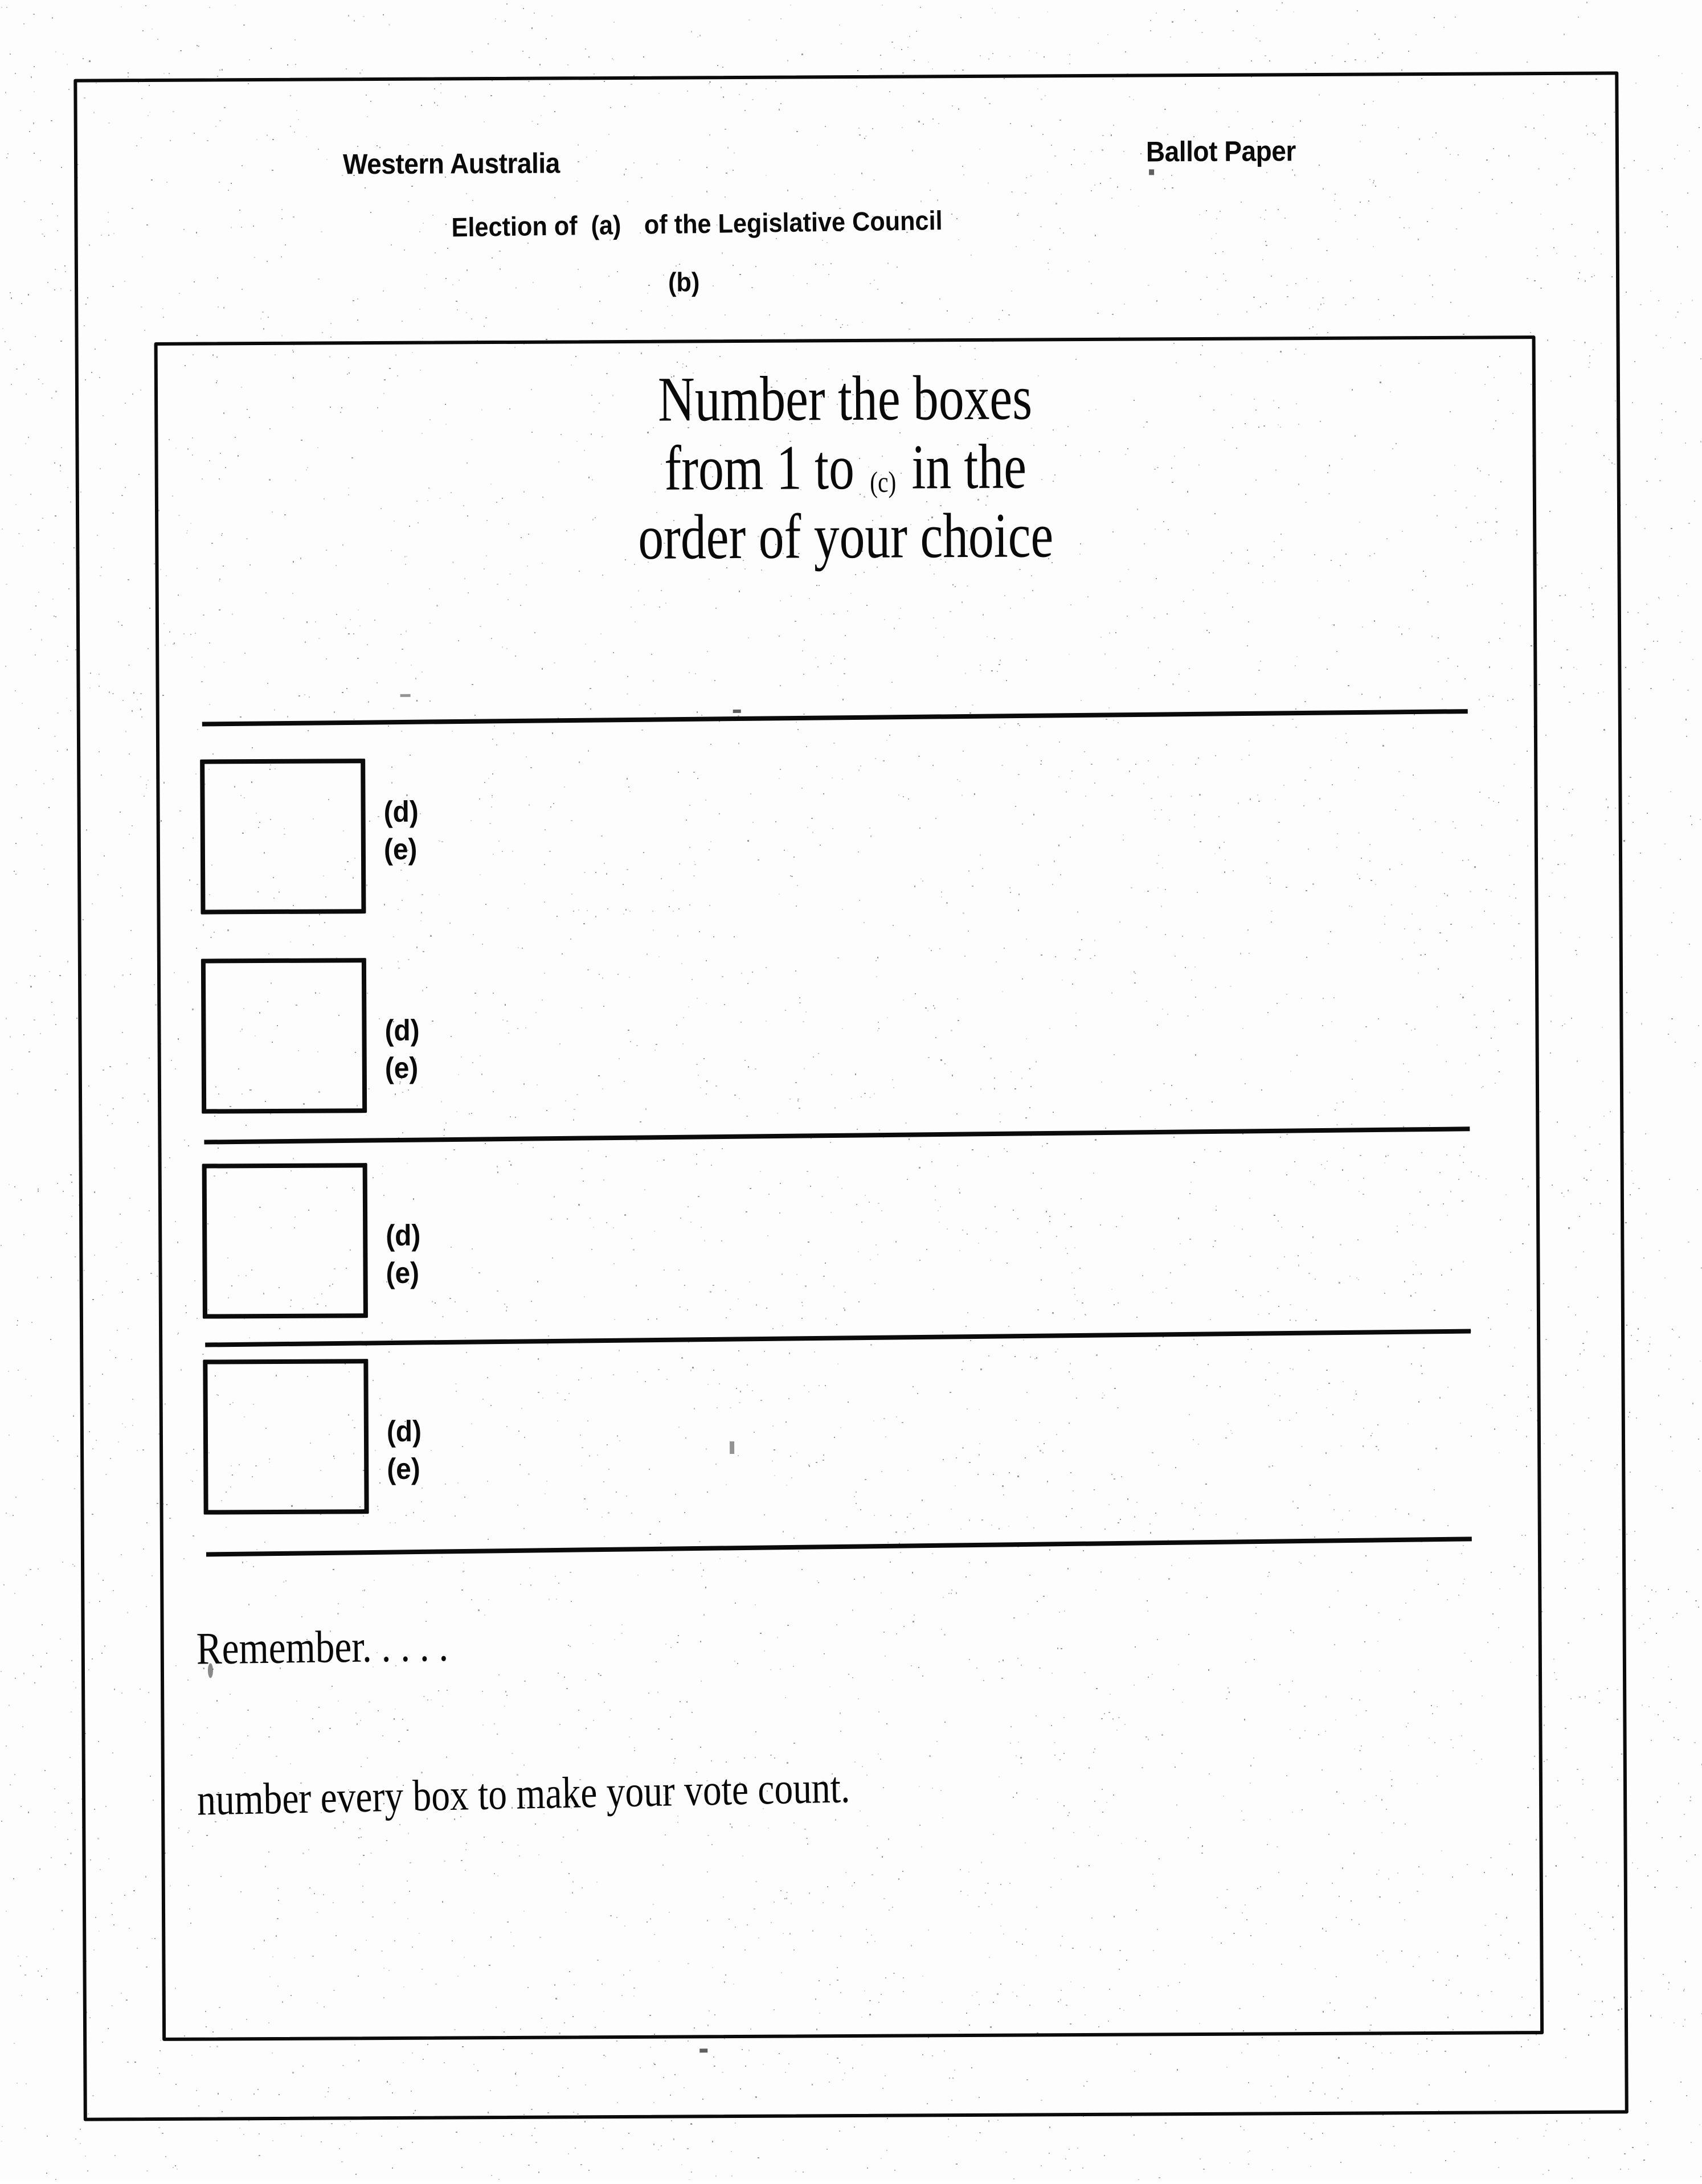 Image resolution: width=1702 pixels, height=2184 pixels. I want to click on instruction-line-2: from 1 to (c) in the, so click(845, 468).